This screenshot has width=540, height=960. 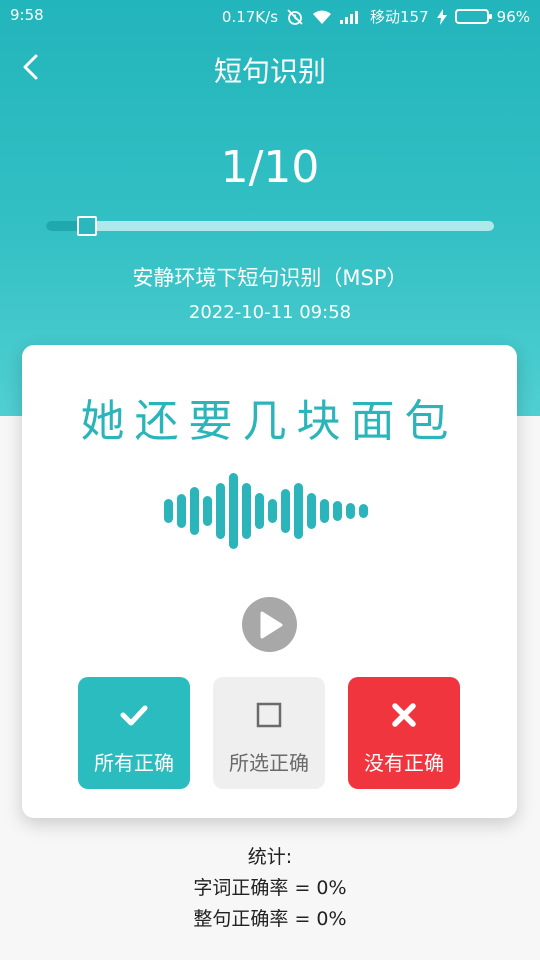 What do you see at coordinates (404, 733) in the screenshot?
I see `none-correct-button: 没有正确` at bounding box center [404, 733].